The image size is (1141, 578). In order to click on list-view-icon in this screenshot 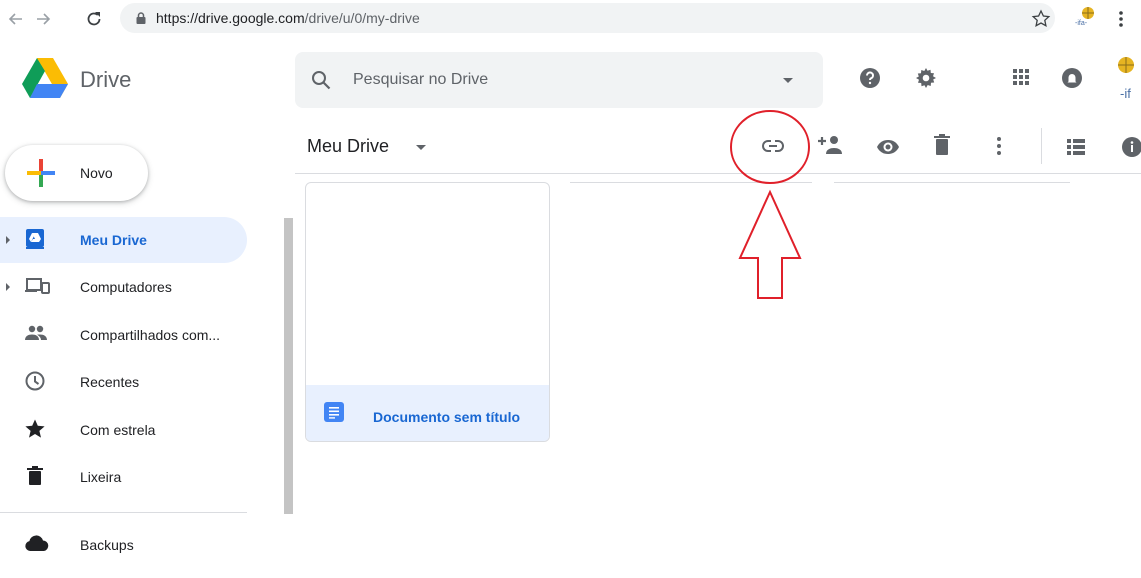, I will do `click(1076, 147)`.